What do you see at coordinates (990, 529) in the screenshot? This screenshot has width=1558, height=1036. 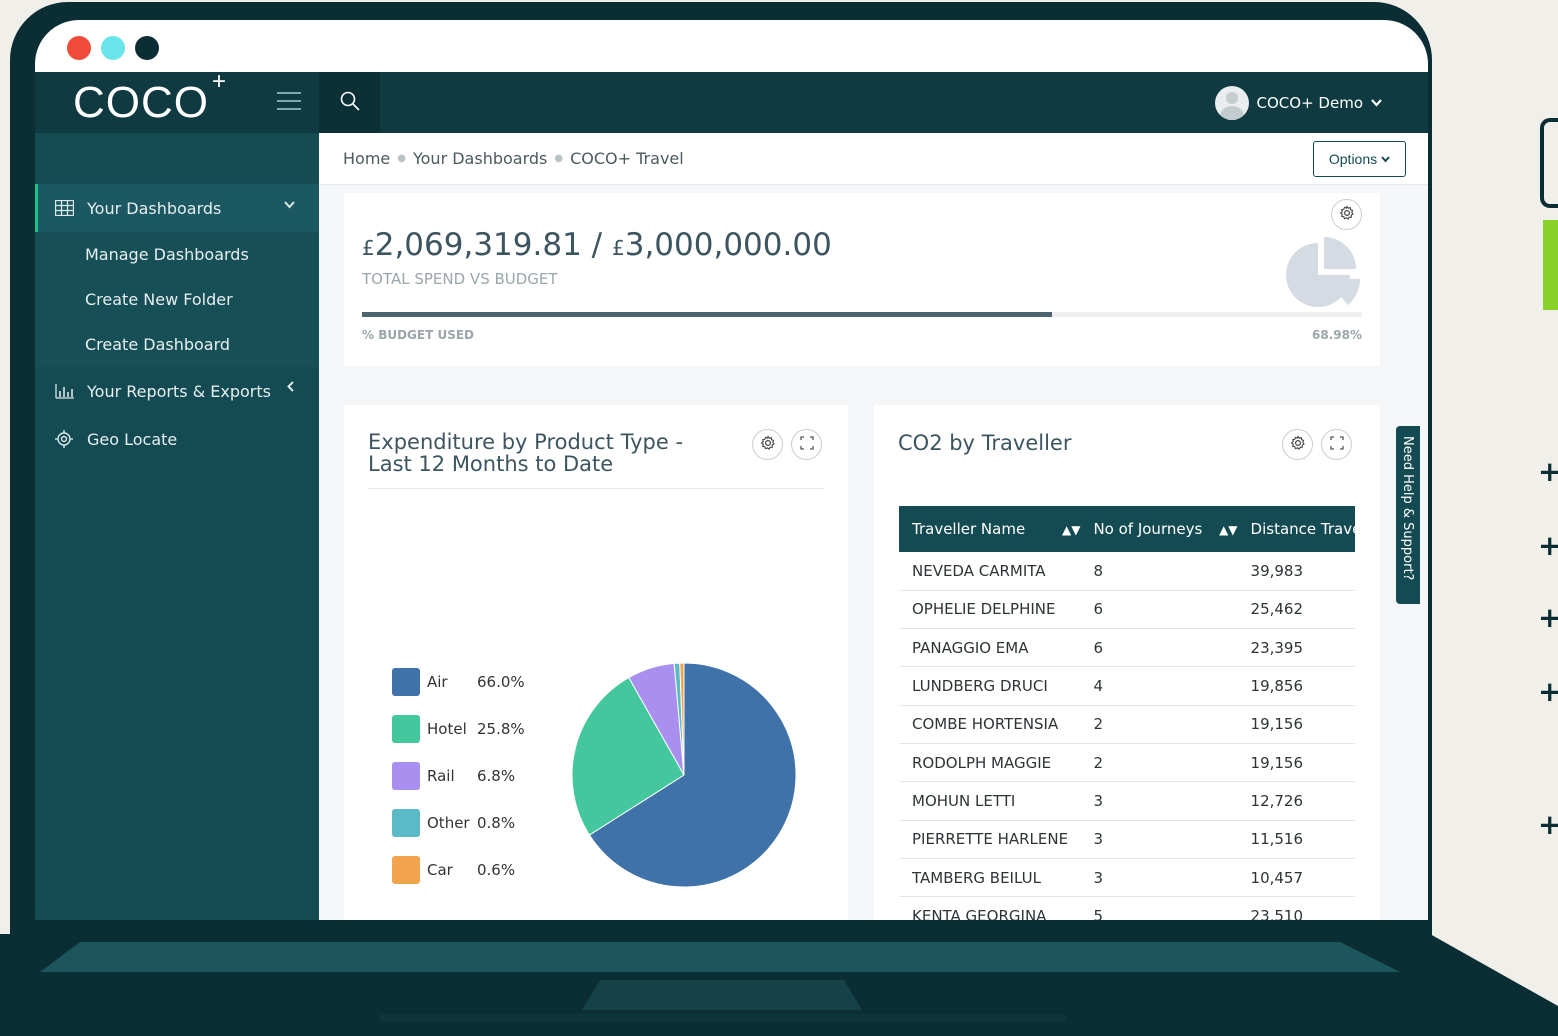 I see `column-header-traveller: Traveller Name ▲▼` at bounding box center [990, 529].